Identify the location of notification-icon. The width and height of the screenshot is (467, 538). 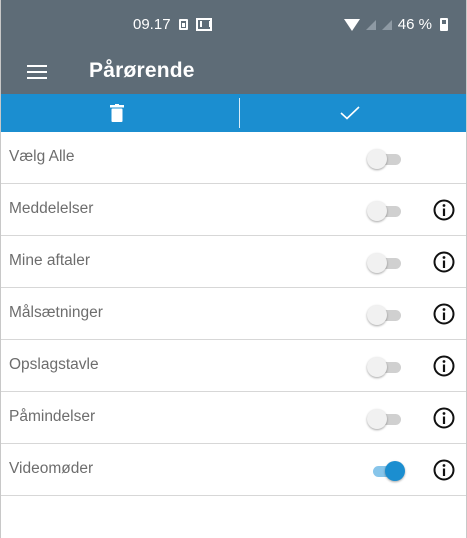
(183, 24).